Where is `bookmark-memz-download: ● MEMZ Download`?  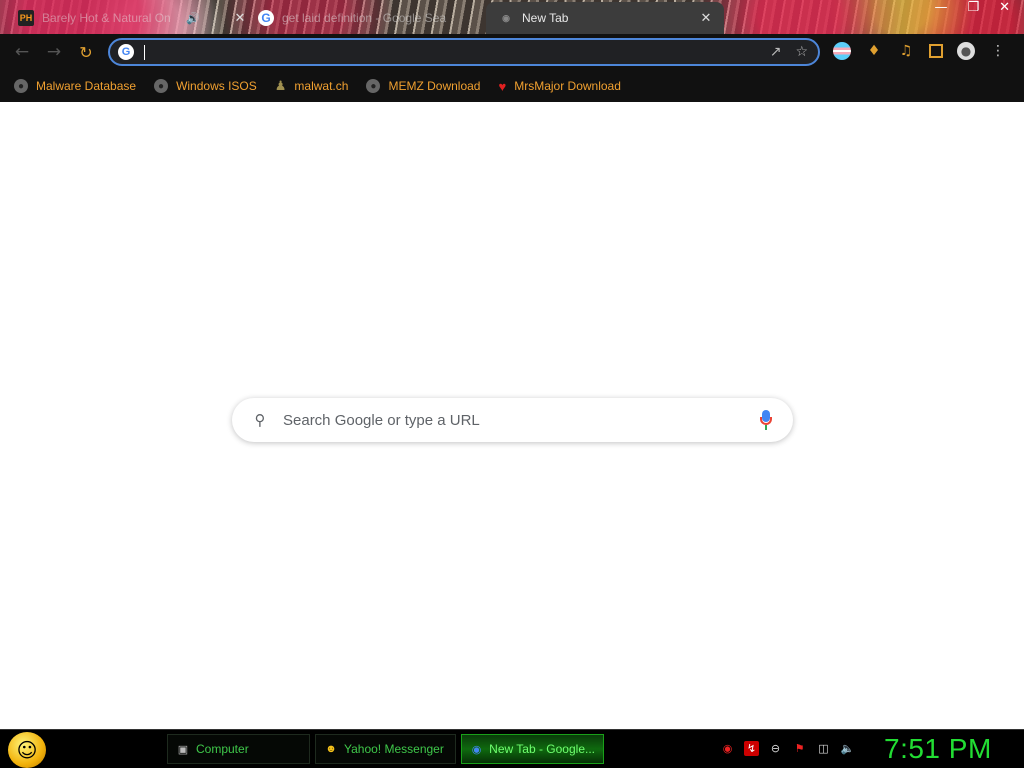
bookmark-memz-download: ● MEMZ Download is located at coordinates (423, 86).